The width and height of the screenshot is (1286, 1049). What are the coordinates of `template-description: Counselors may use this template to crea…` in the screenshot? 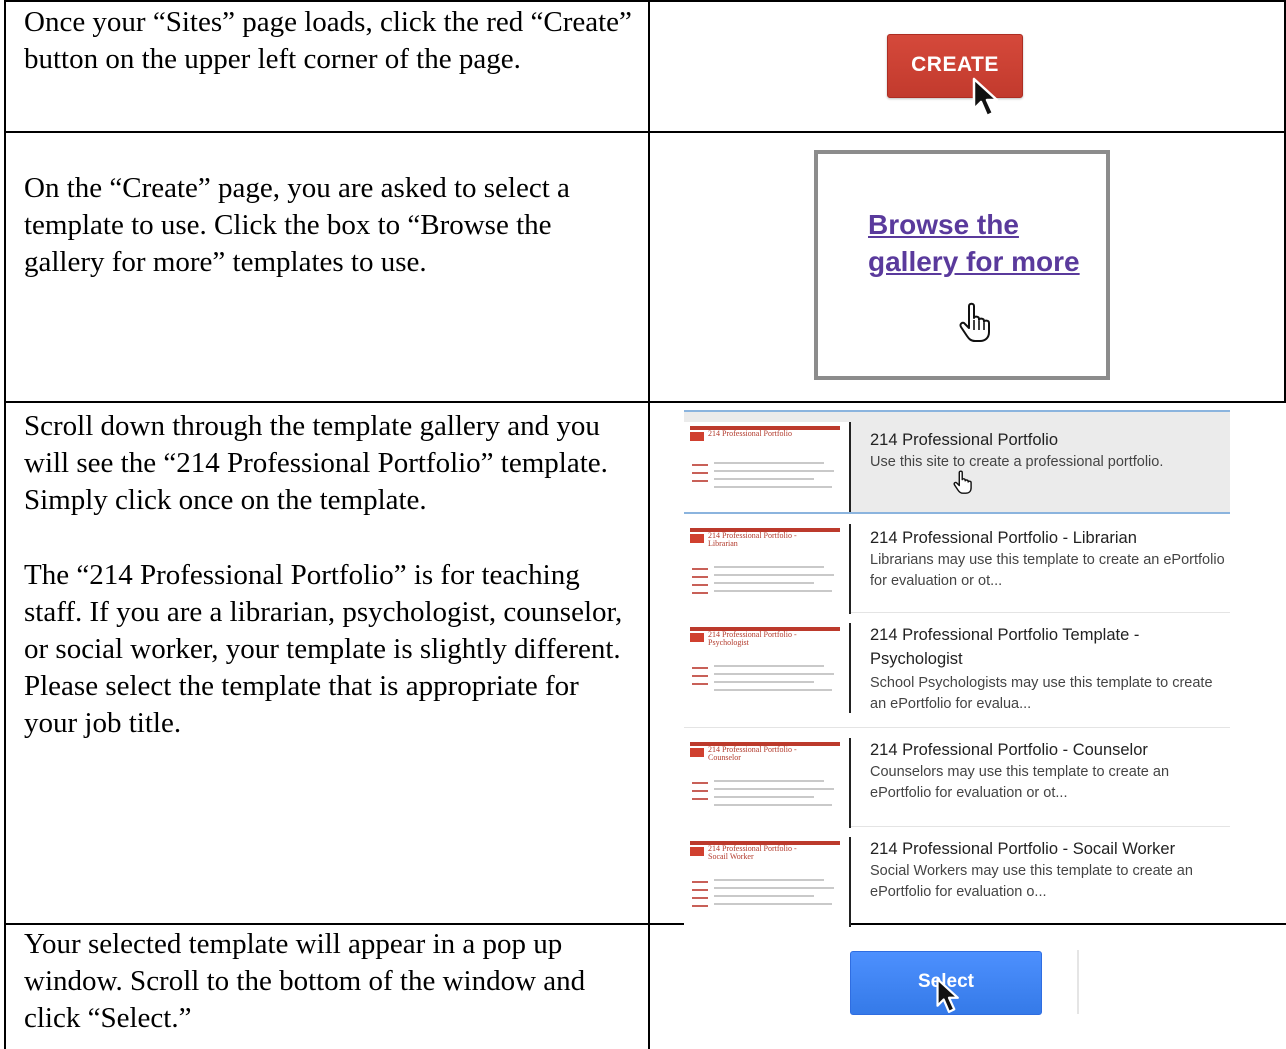 It's located at (1020, 782).